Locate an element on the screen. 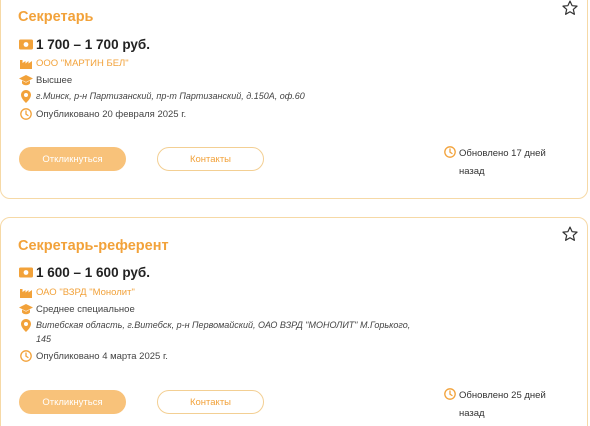 The width and height of the screenshot is (590, 426). updated-info: Обновлено 17 дней назад is located at coordinates (504, 163).